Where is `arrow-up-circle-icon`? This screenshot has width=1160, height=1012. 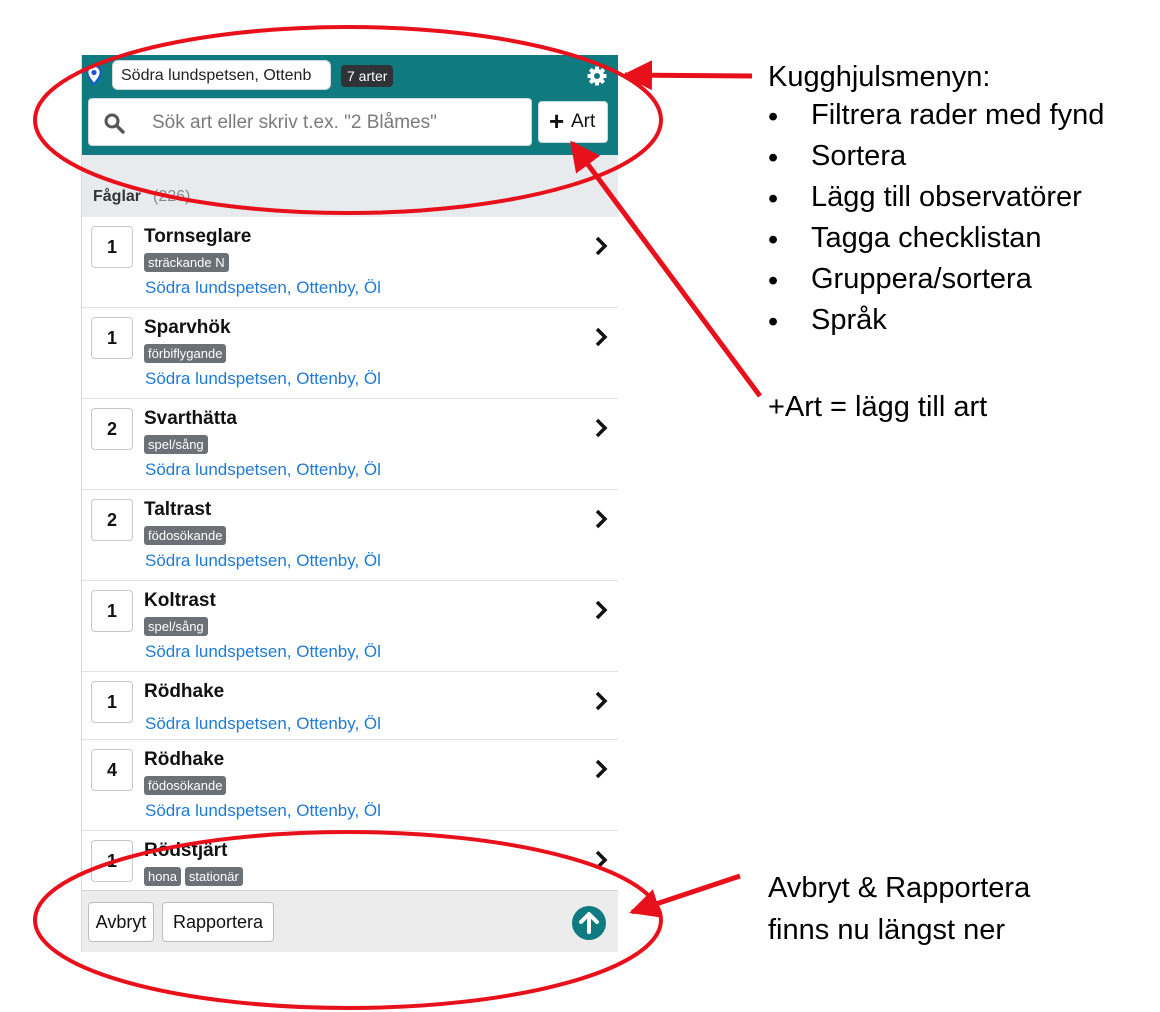
arrow-up-circle-icon is located at coordinates (589, 923).